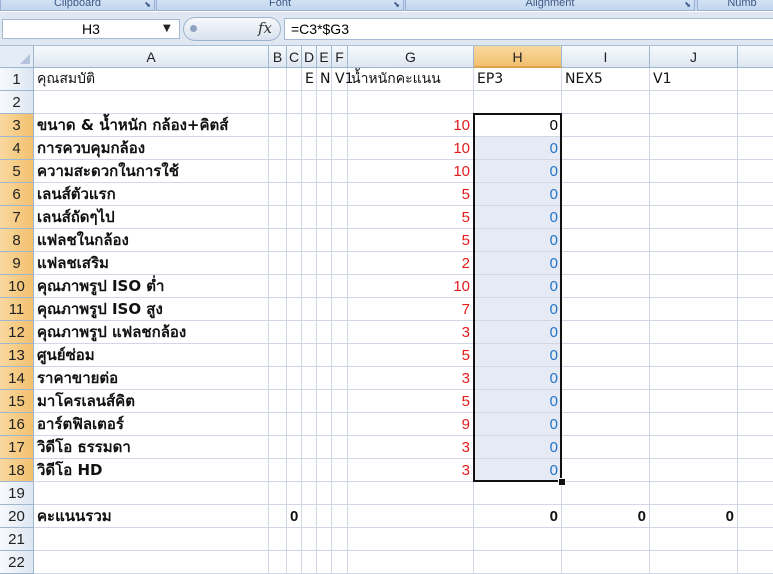 This screenshot has width=773, height=574. What do you see at coordinates (518, 57) in the screenshot?
I see `column-header-h: H` at bounding box center [518, 57].